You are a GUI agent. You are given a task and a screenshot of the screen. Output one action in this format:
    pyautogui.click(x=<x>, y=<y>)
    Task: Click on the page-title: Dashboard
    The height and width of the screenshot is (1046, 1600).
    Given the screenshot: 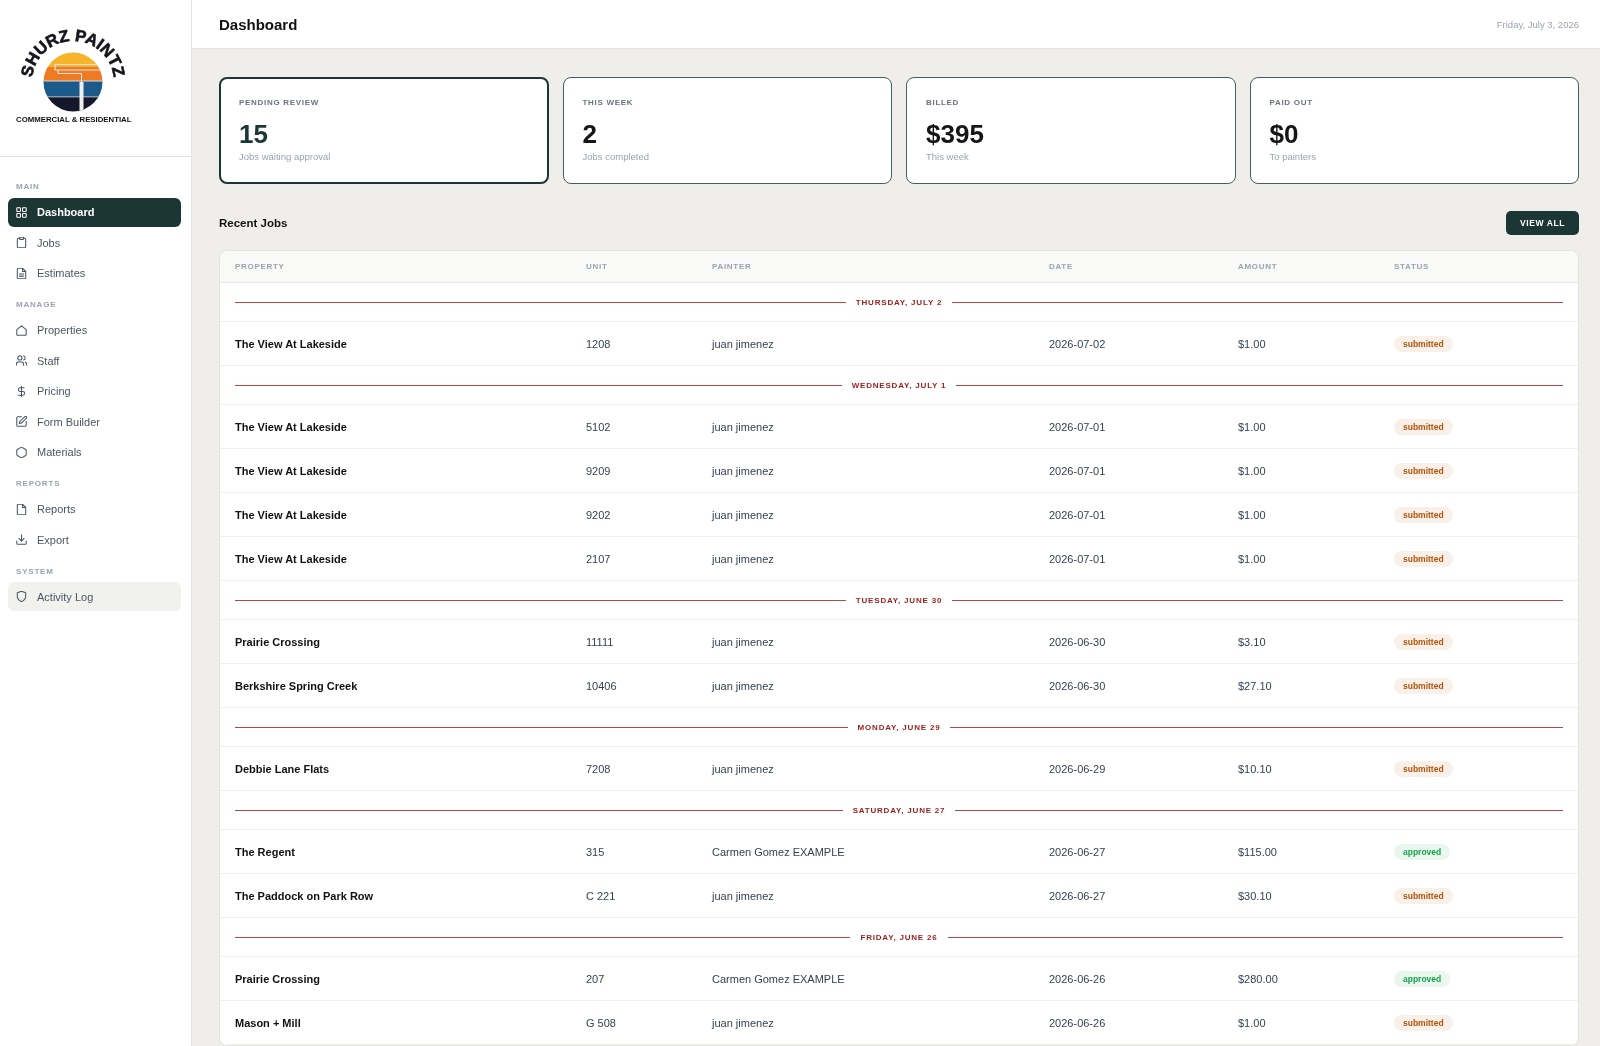 What is the action you would take?
    pyautogui.click(x=258, y=24)
    